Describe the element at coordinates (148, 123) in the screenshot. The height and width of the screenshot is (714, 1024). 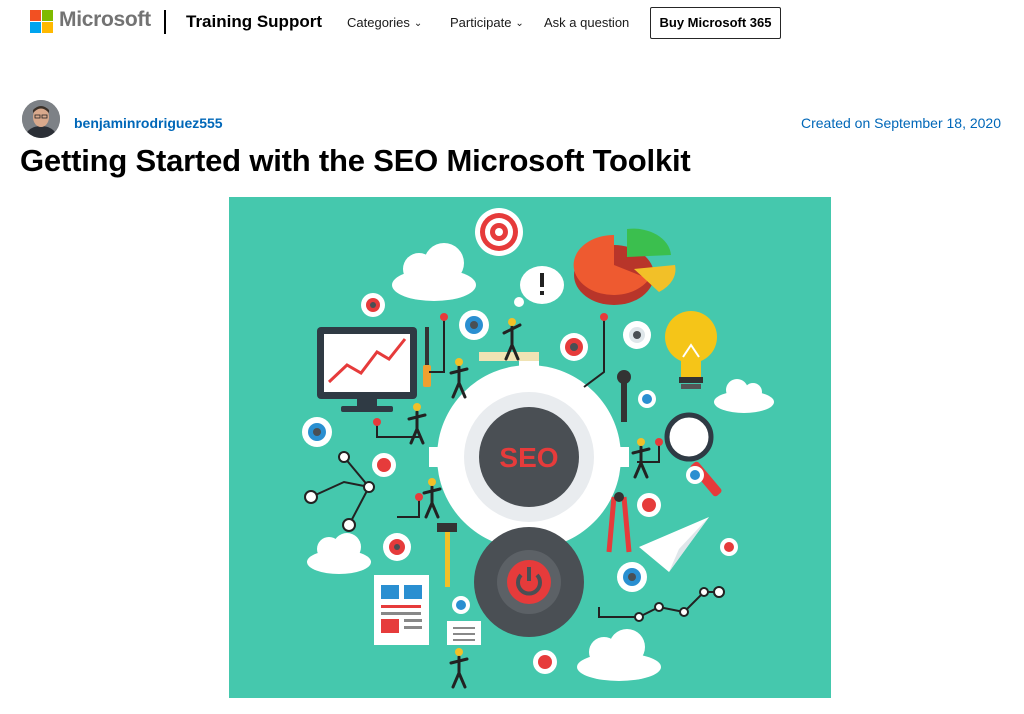
I see `author-name-link: benjaminrodriguez555` at that location.